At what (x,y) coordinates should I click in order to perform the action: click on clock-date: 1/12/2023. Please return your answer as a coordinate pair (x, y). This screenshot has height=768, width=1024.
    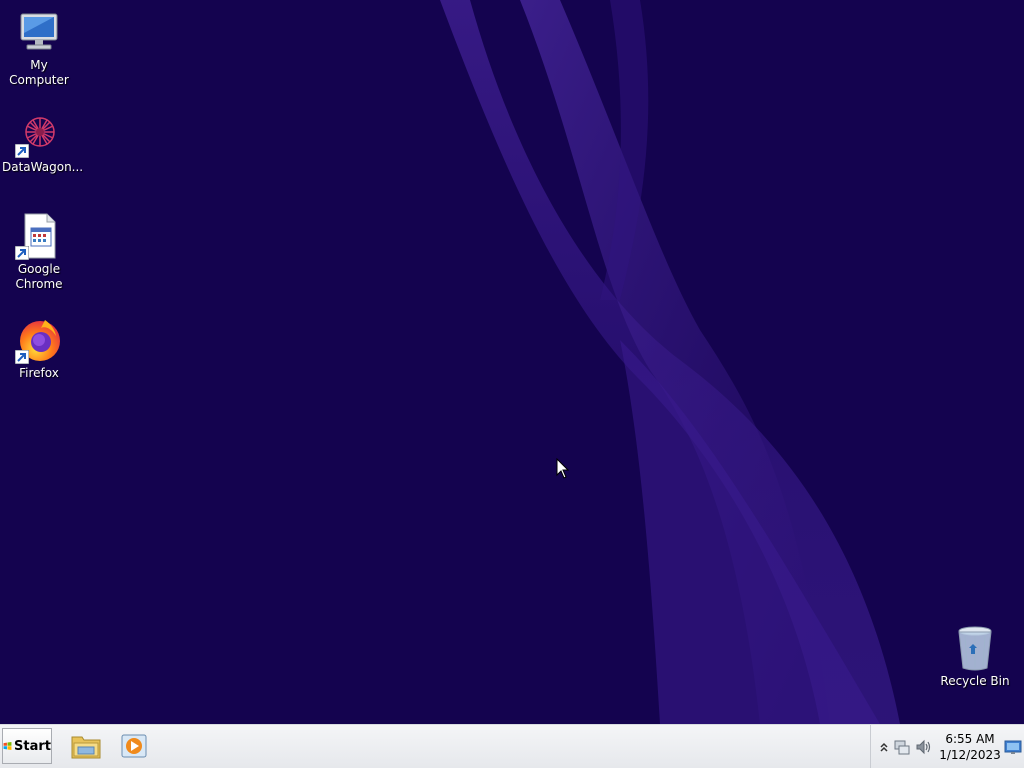
    Looking at the image, I should click on (970, 755).